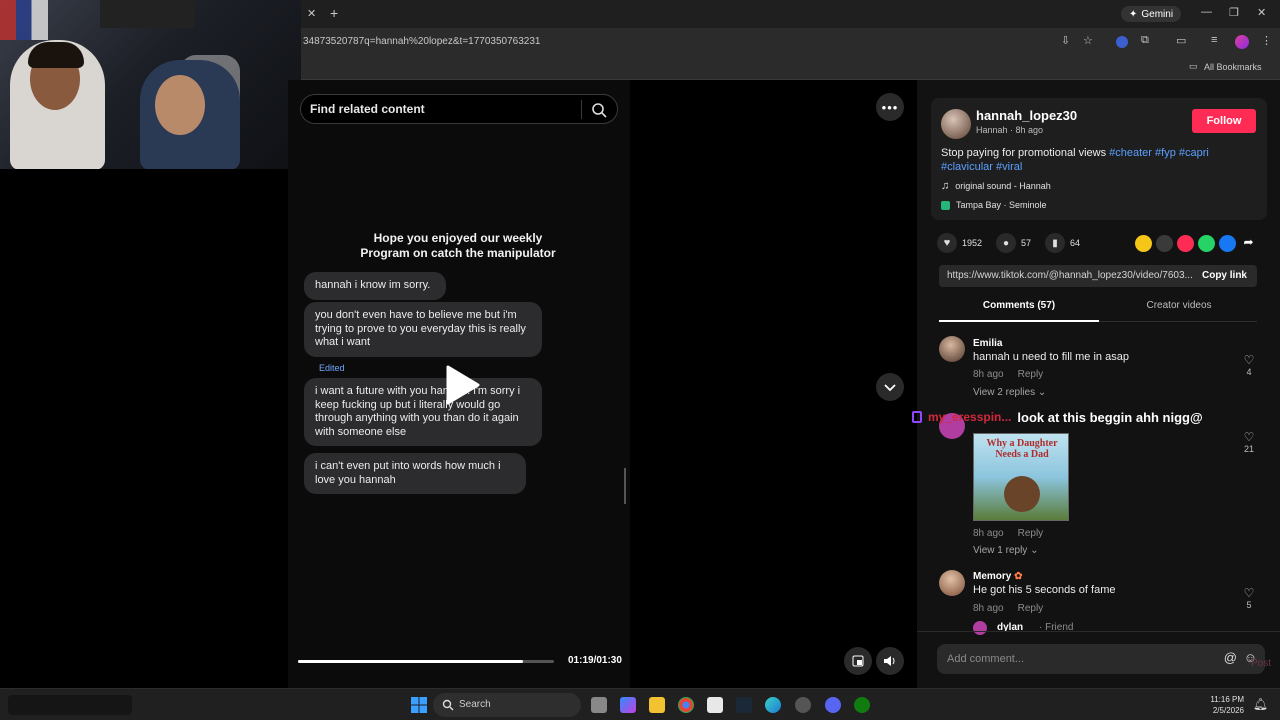  I want to click on steam-icon, so click(744, 705).